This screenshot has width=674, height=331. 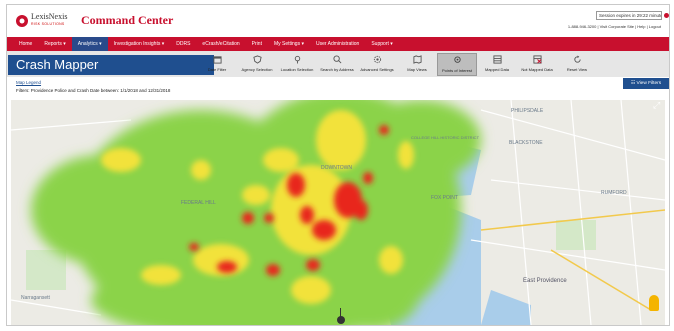 I want to click on nav-investigation-insights: Investigation Insights ▾, so click(x=139, y=44).